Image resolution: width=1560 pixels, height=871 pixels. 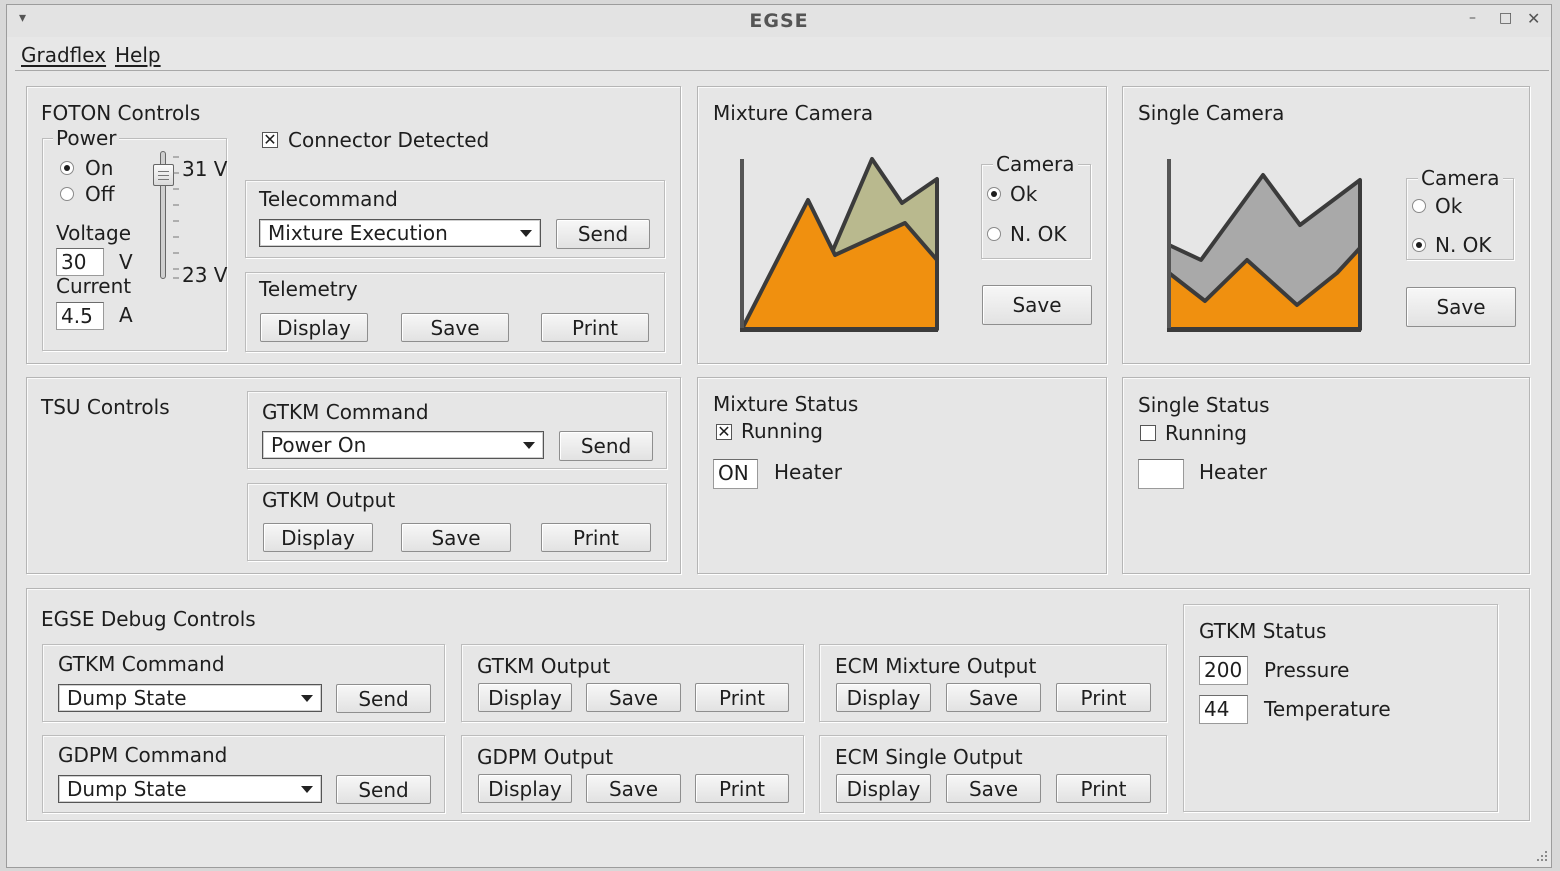 What do you see at coordinates (1533, 18) in the screenshot?
I see `close-icon: ✕` at bounding box center [1533, 18].